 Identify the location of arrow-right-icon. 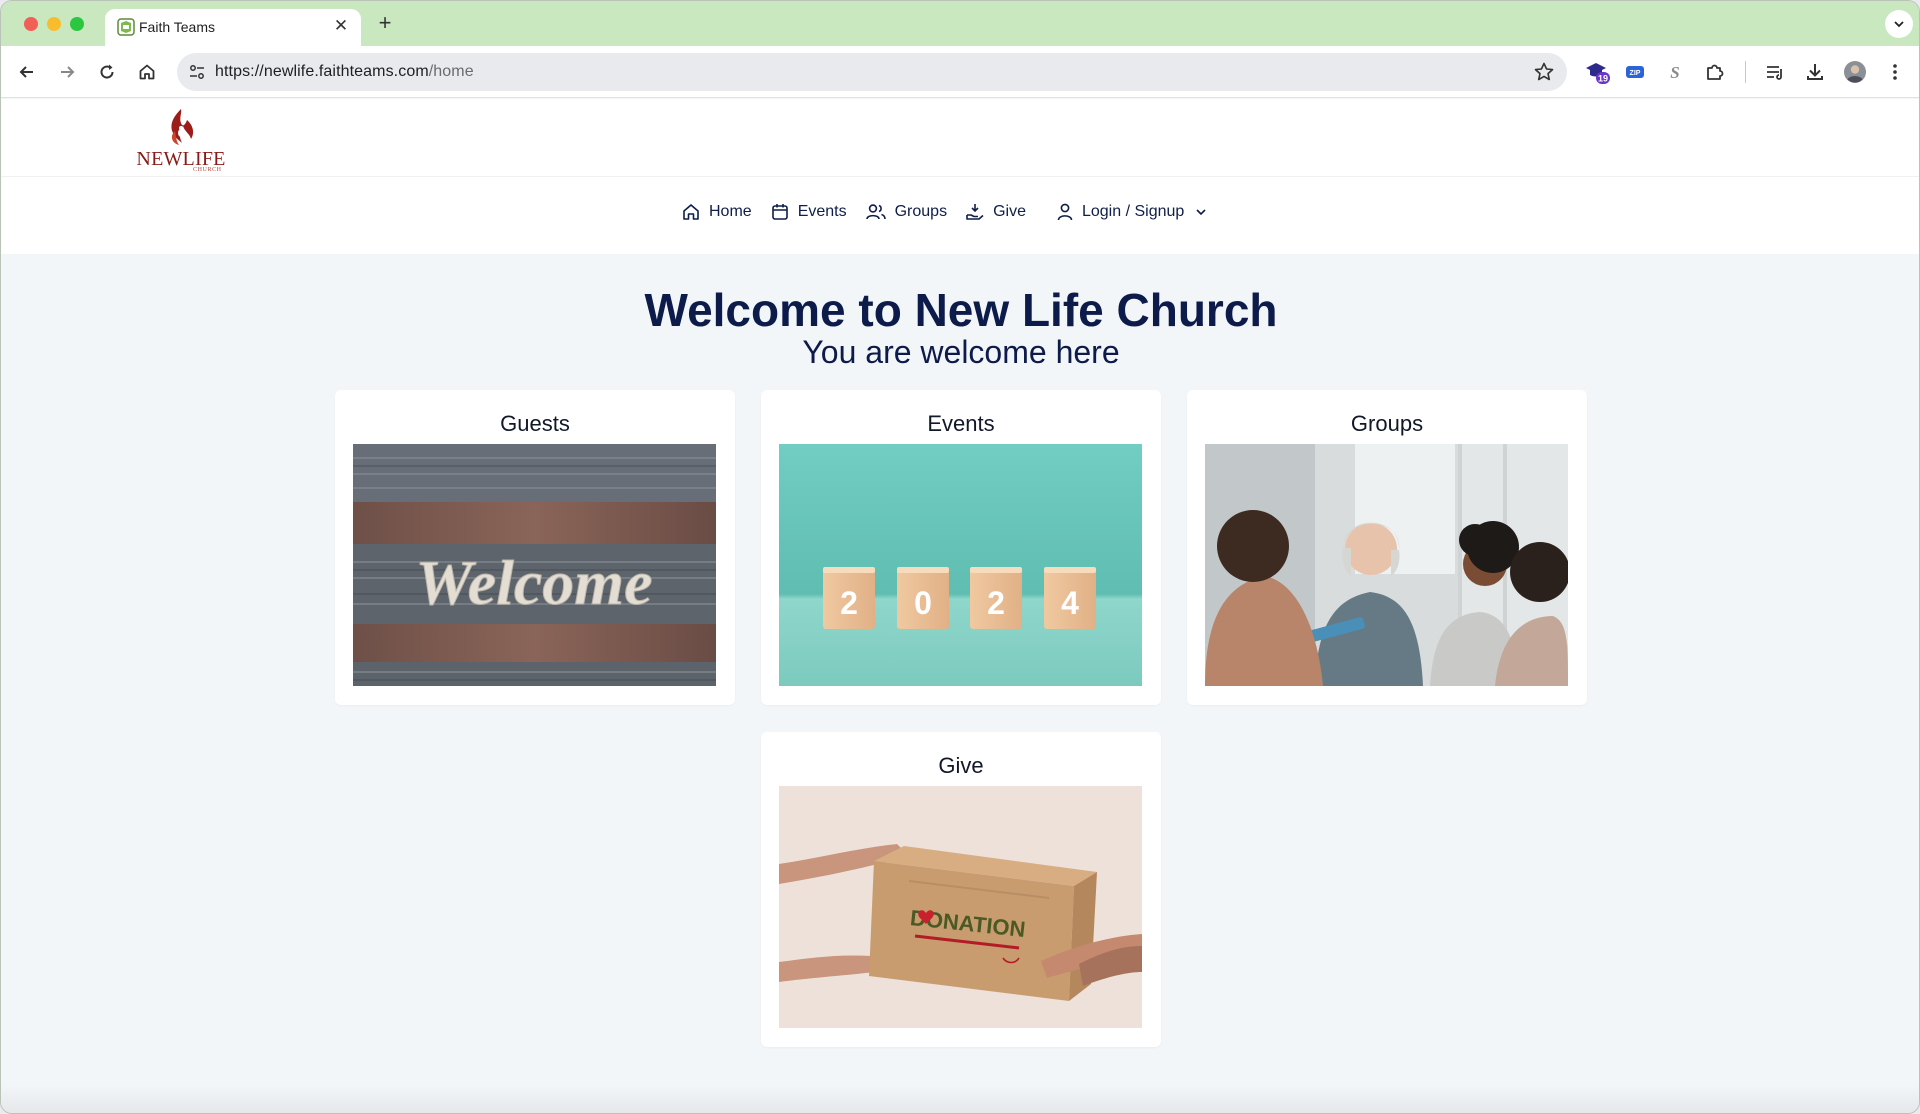
(68, 72).